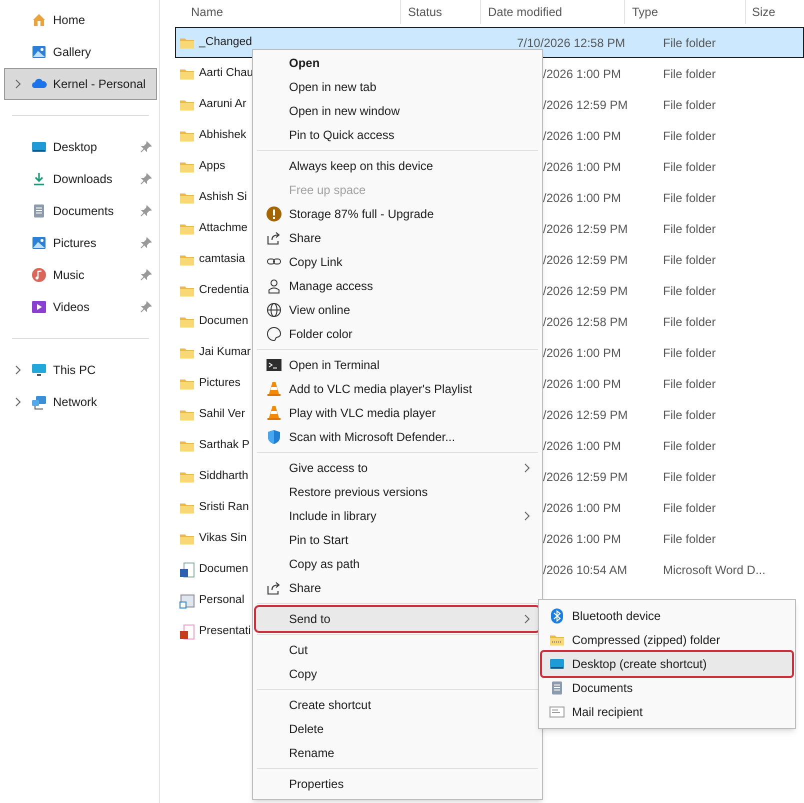  Describe the element at coordinates (224, 290) in the screenshot. I see `file-name: Credentia` at that location.